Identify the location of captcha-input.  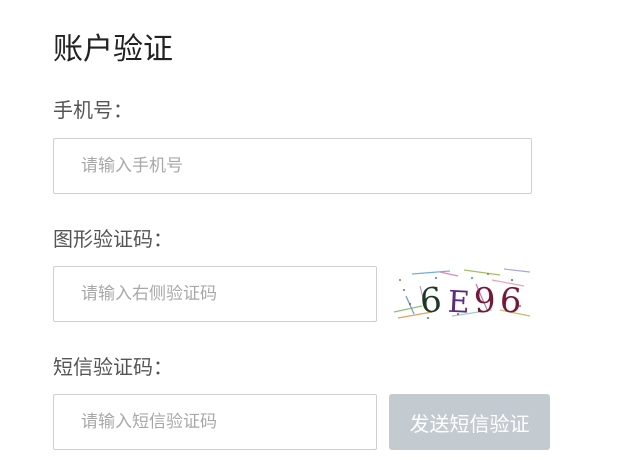
(215, 294).